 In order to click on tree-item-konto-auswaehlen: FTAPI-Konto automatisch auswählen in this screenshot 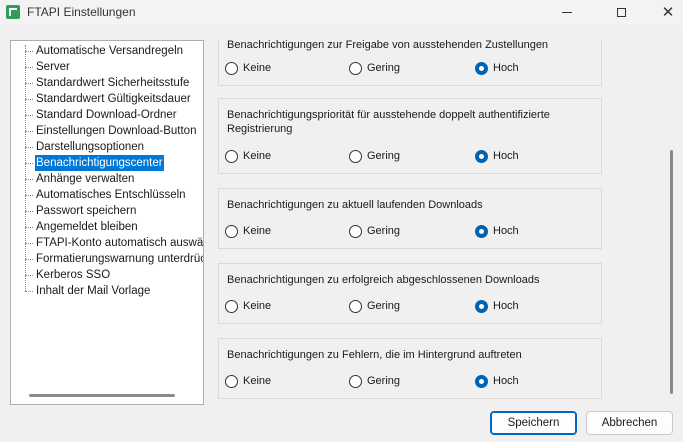, I will do `click(114, 243)`.